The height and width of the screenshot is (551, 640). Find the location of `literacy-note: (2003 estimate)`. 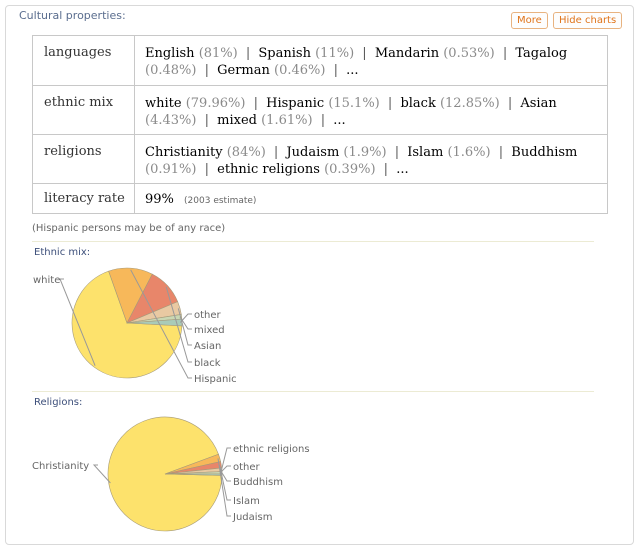

literacy-note: (2003 estimate) is located at coordinates (220, 201).